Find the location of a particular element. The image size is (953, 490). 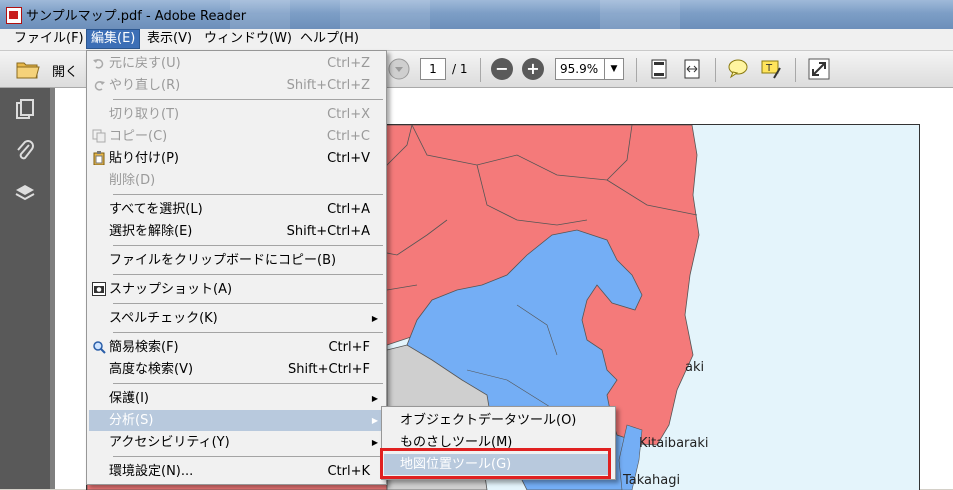

camera-icon is located at coordinates (99, 289).